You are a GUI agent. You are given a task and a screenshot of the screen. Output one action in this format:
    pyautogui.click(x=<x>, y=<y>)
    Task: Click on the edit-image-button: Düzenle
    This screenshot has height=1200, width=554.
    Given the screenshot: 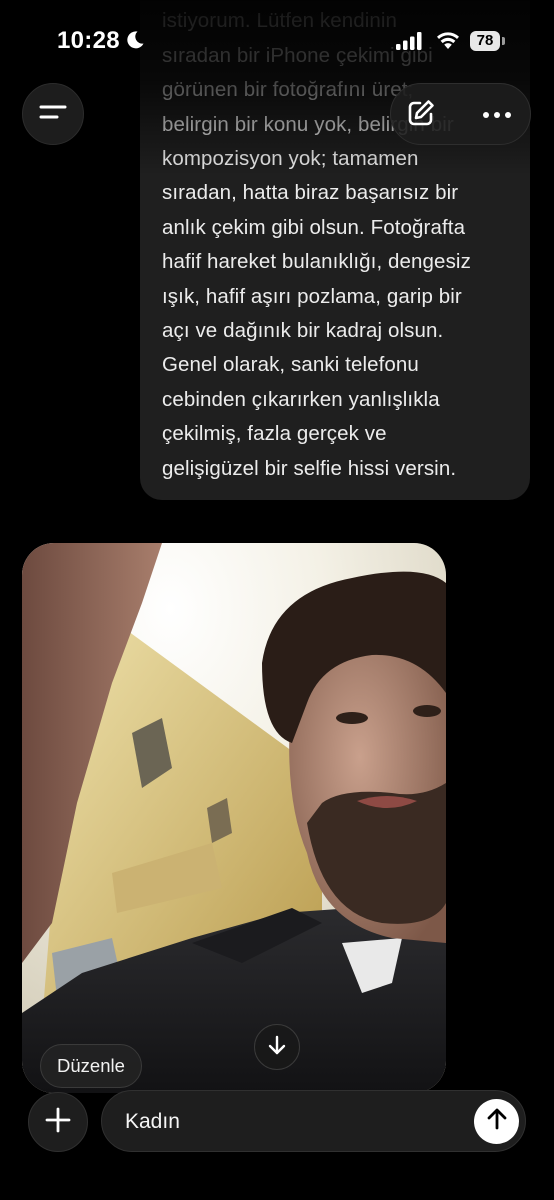 What is the action you would take?
    pyautogui.click(x=91, y=1066)
    